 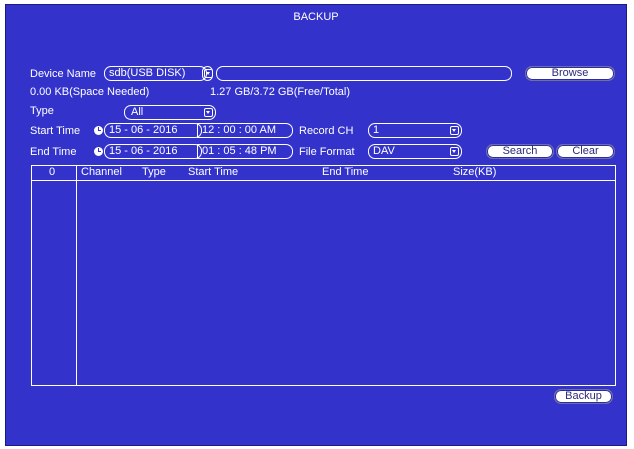 I want to click on end-time-value: 01 : 05 : 48 PM, so click(x=239, y=151).